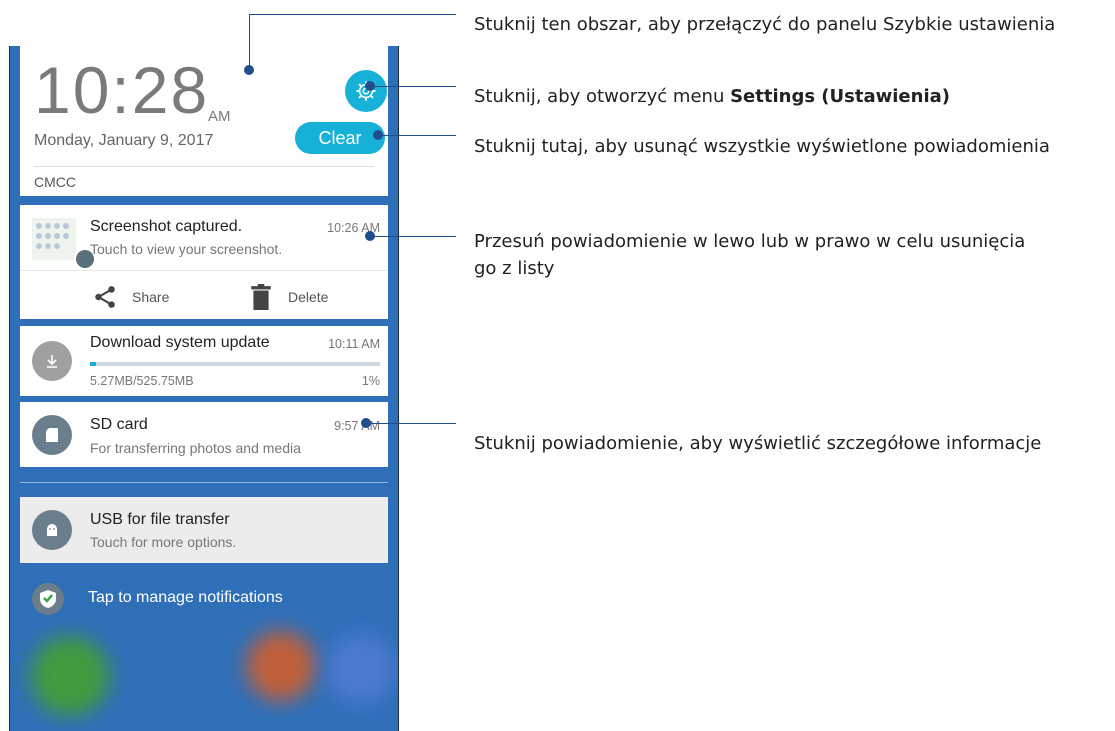 This screenshot has height=731, width=1115. I want to click on callout-settings-bold: Settings (Ustawienia), so click(840, 96).